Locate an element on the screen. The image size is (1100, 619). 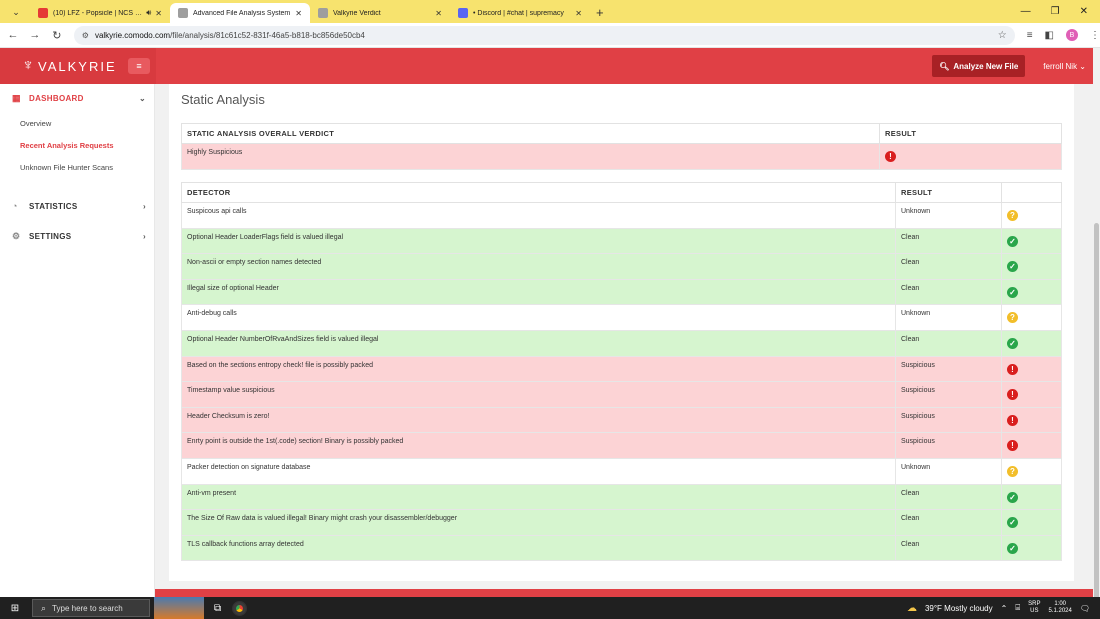
sidebar-item-overview: Overview is located at coordinates (77, 123).